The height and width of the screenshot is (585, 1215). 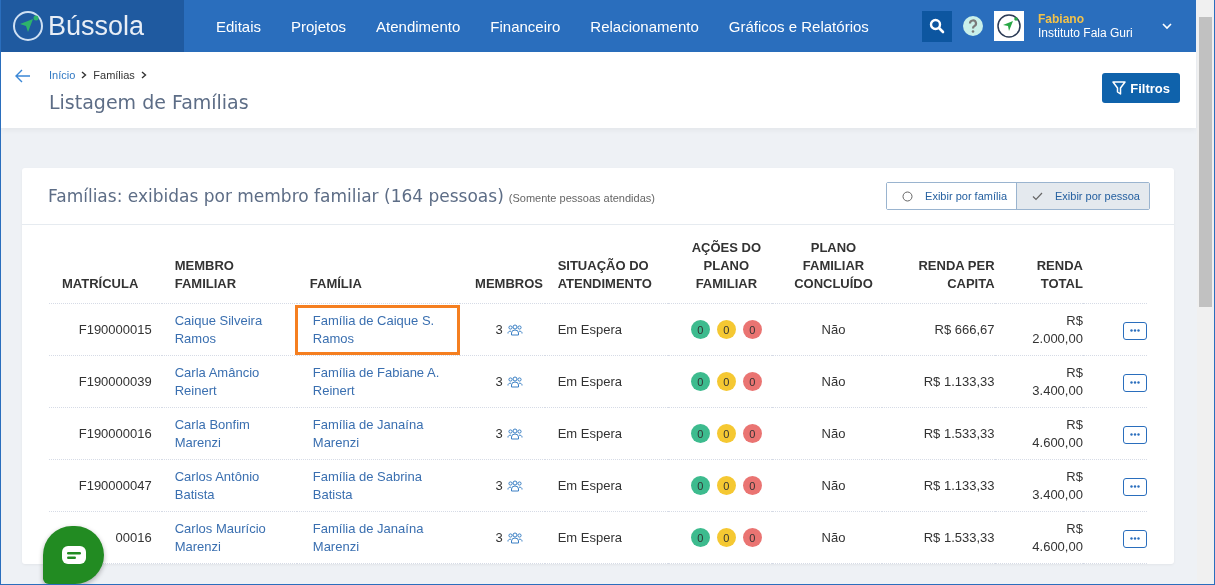 What do you see at coordinates (114, 75) in the screenshot?
I see `breadcrumb-item: Famílias` at bounding box center [114, 75].